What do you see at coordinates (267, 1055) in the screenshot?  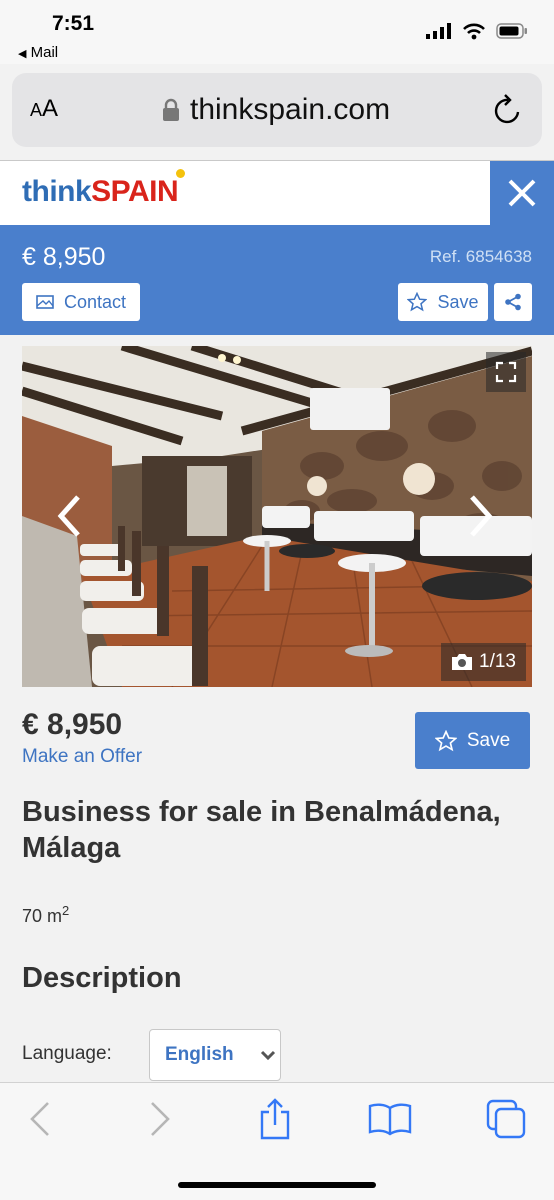 I see `chevron-down-icon` at bounding box center [267, 1055].